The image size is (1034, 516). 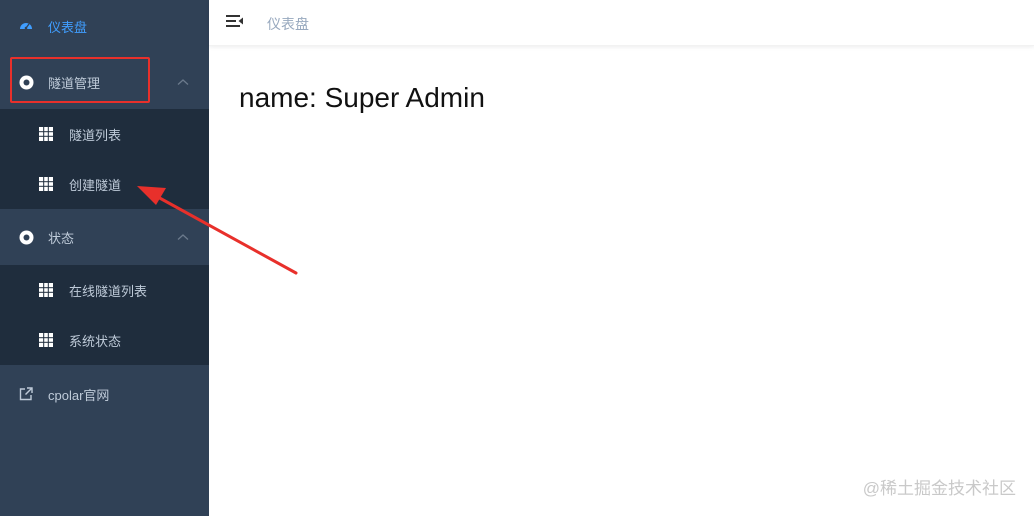 What do you see at coordinates (108, 291) in the screenshot?
I see `sidebar-item-label: 在线隧道列表` at bounding box center [108, 291].